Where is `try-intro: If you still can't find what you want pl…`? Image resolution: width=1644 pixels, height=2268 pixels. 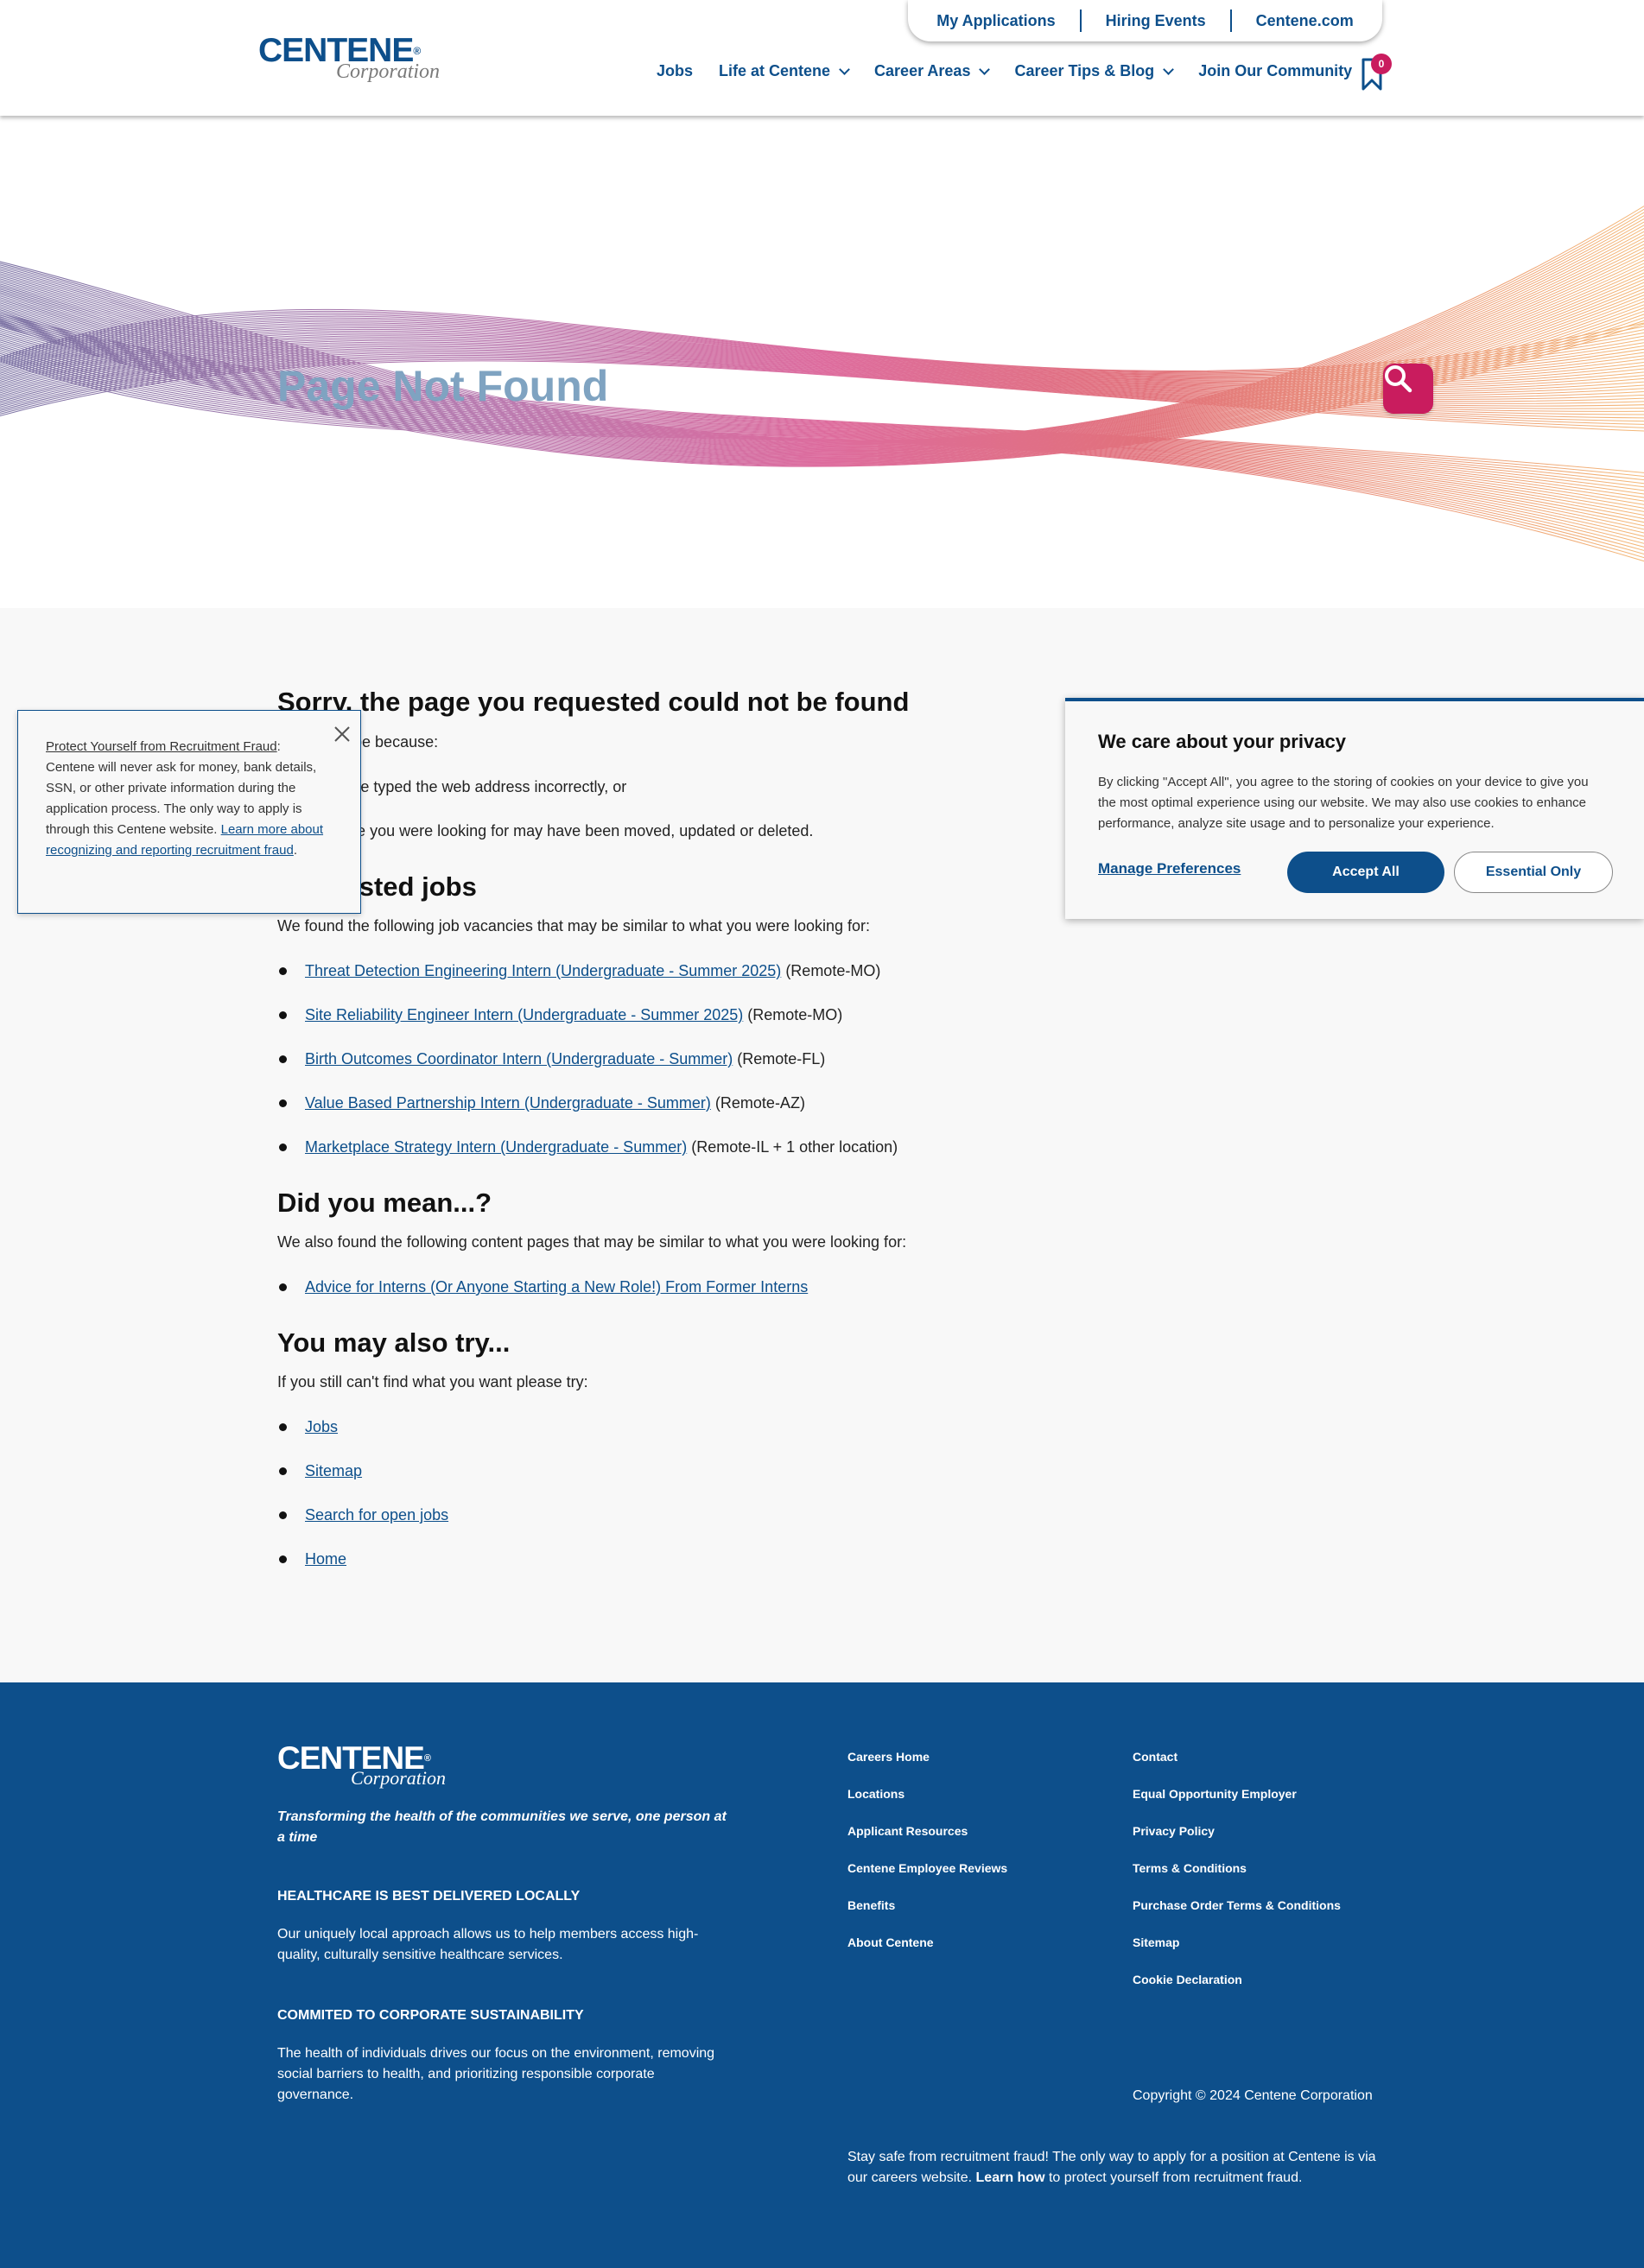
try-intro: If you still can't find what you want pl… is located at coordinates (432, 1382).